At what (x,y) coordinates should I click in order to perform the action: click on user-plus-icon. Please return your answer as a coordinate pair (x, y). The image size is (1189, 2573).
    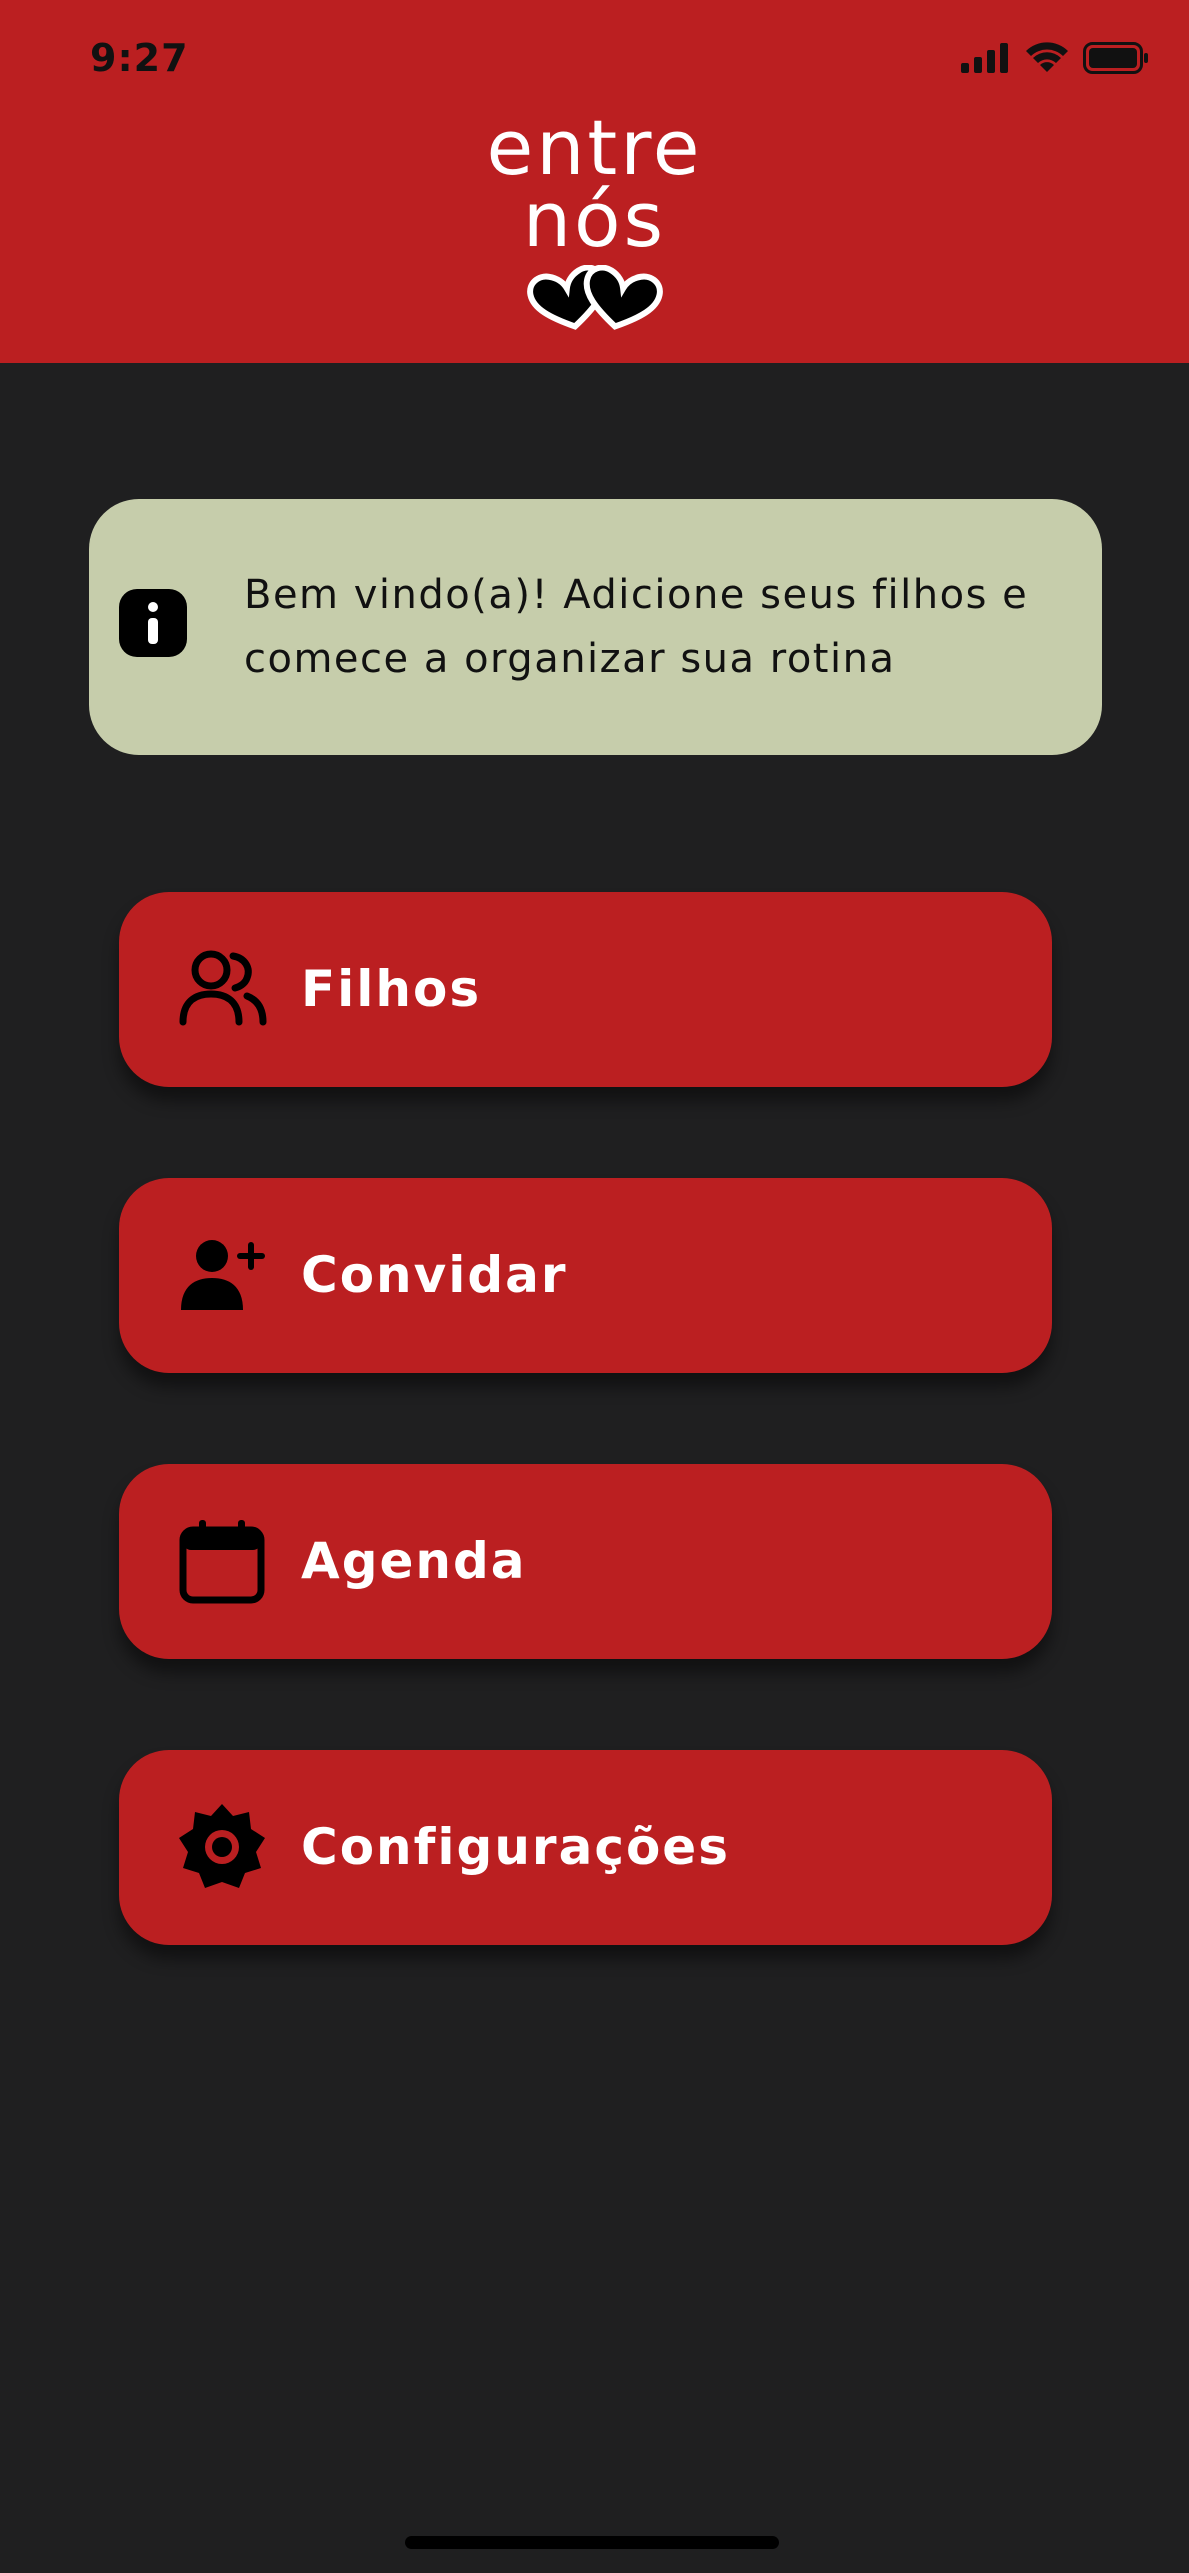
    Looking at the image, I should click on (223, 1275).